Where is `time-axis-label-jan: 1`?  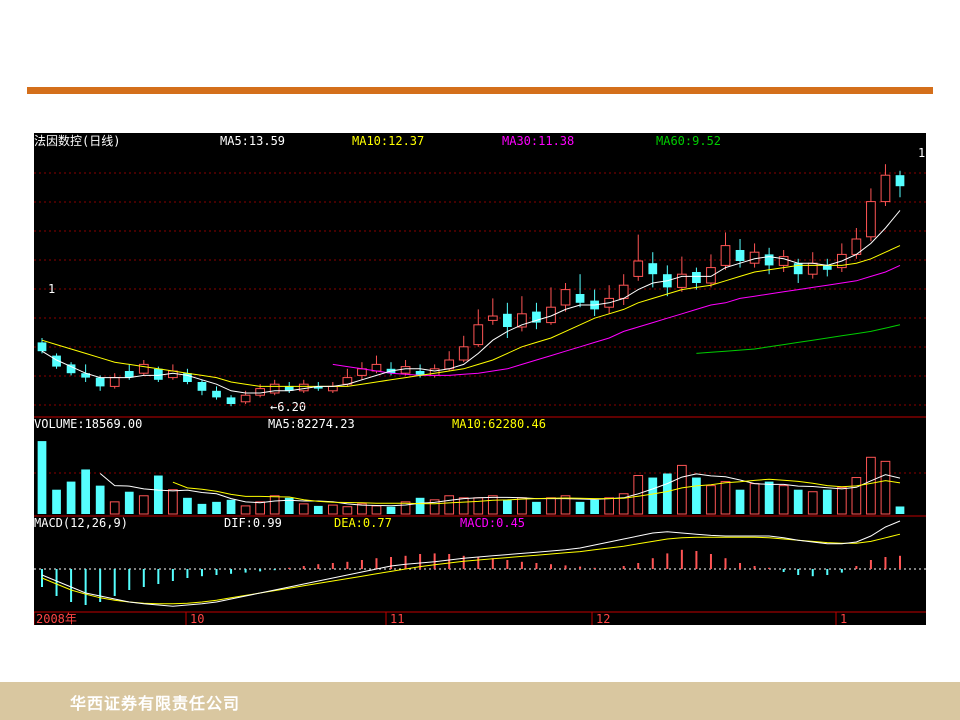 time-axis-label-jan: 1 is located at coordinates (843, 618).